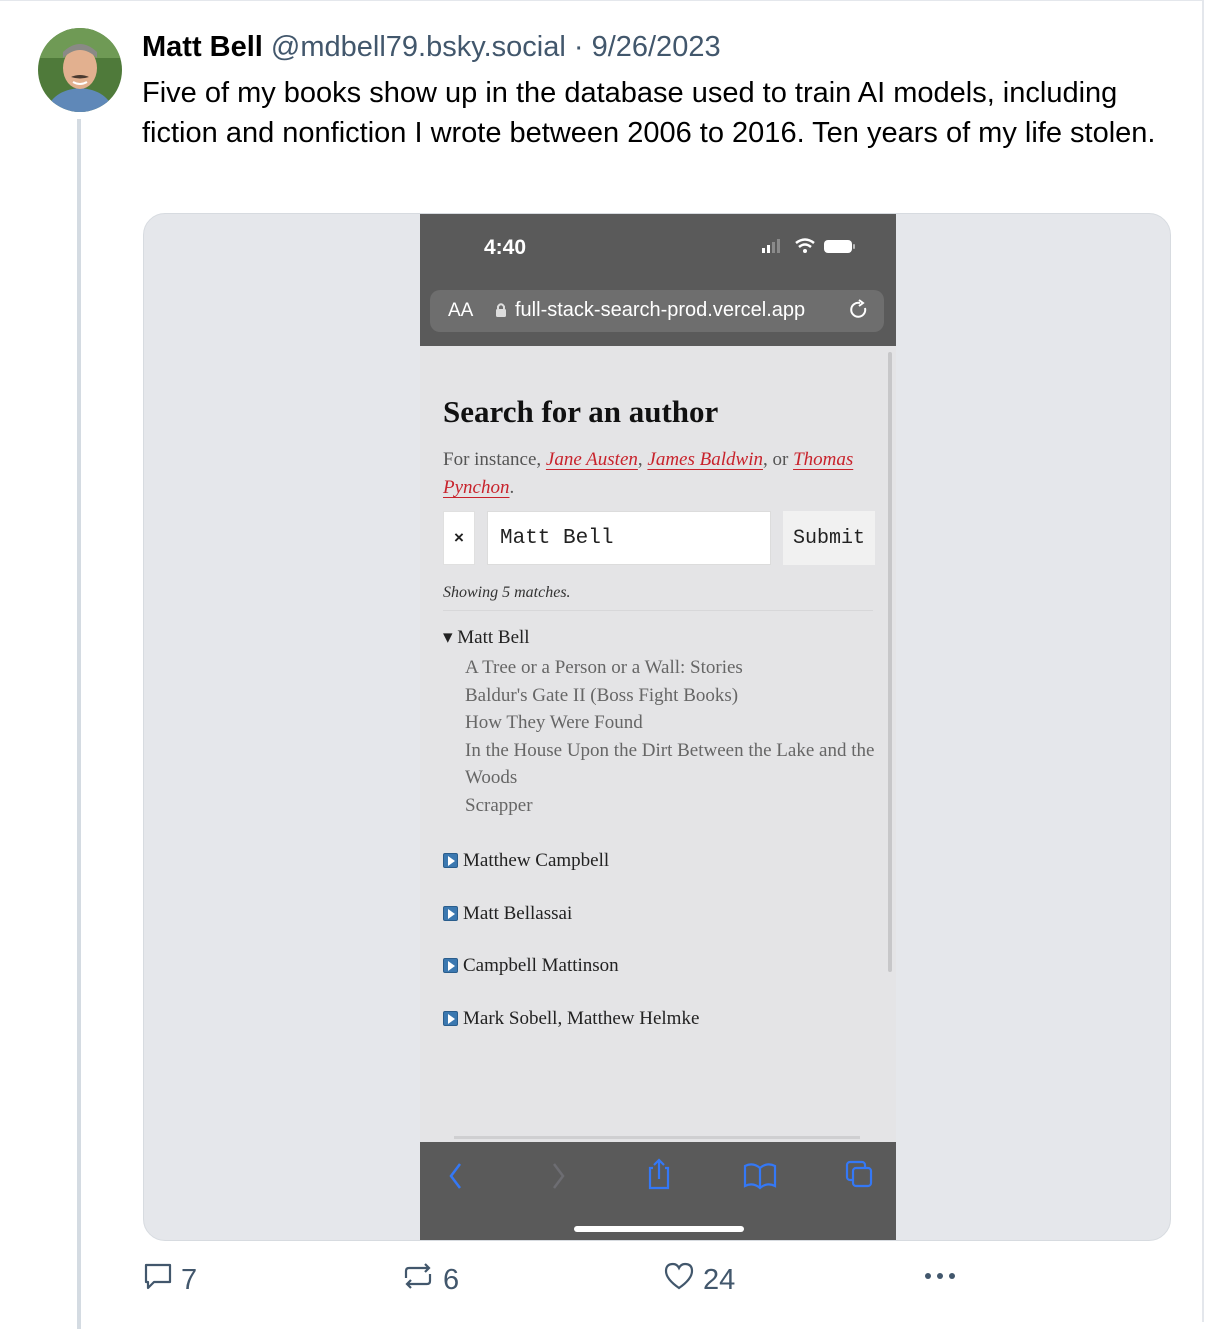  What do you see at coordinates (451, 1279) in the screenshot?
I see `repost-count: 6` at bounding box center [451, 1279].